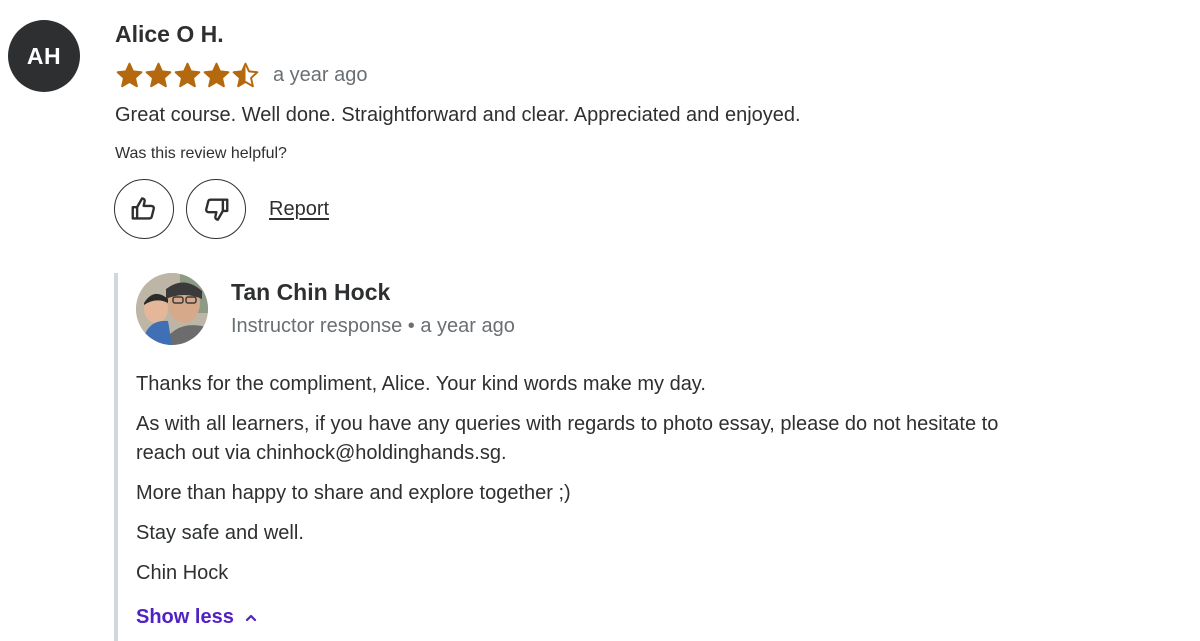  I want to click on review-time: a year ago, so click(320, 74).